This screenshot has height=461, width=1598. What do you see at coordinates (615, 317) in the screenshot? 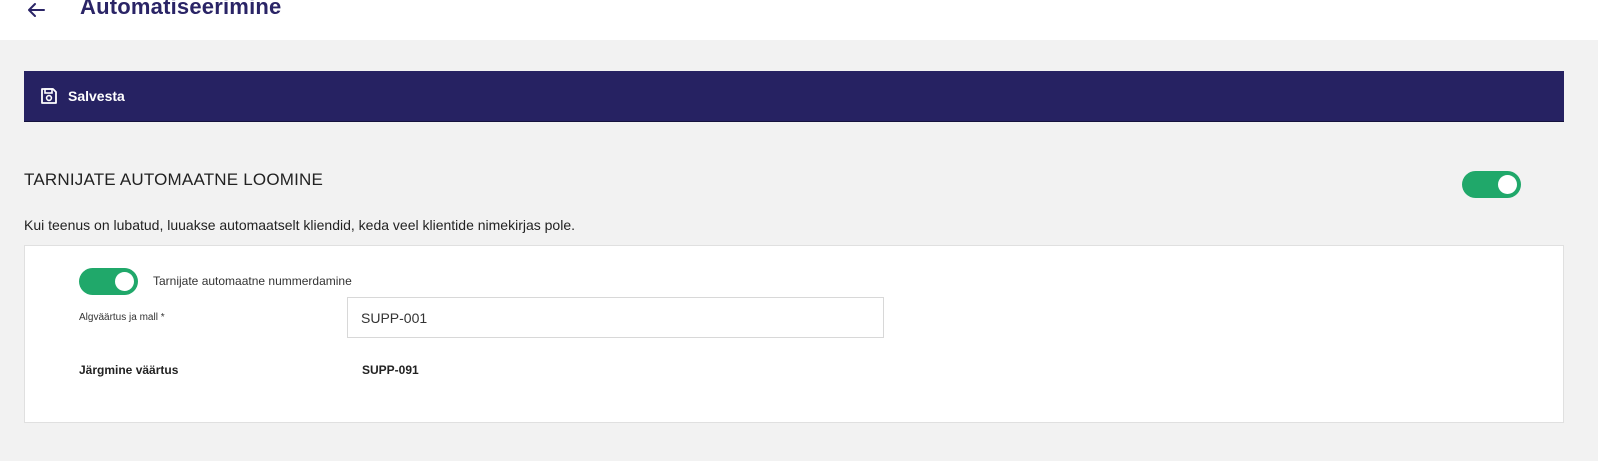
I see `start-value-input` at bounding box center [615, 317].